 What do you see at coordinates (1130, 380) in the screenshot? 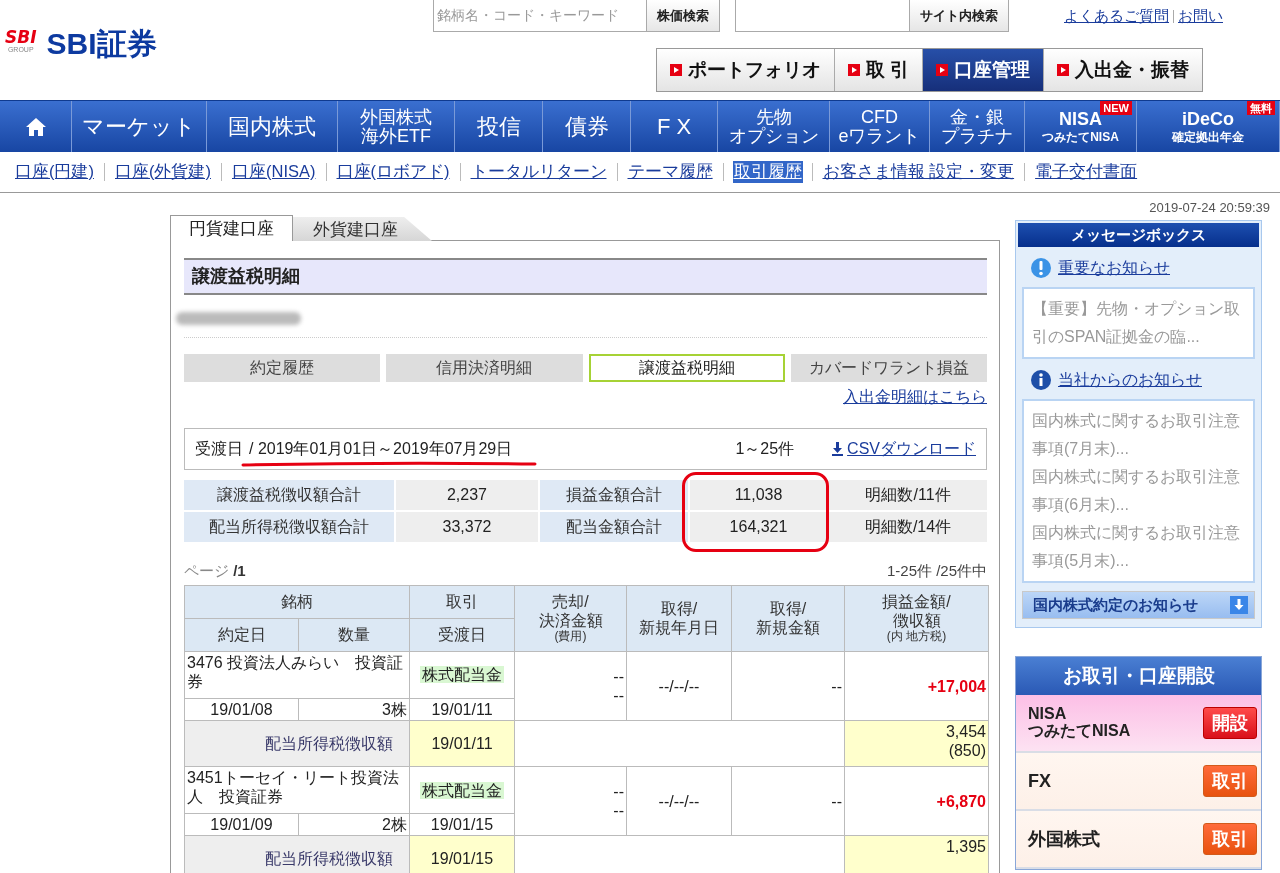
I see `notice-link: 当社からのお知らせ` at bounding box center [1130, 380].